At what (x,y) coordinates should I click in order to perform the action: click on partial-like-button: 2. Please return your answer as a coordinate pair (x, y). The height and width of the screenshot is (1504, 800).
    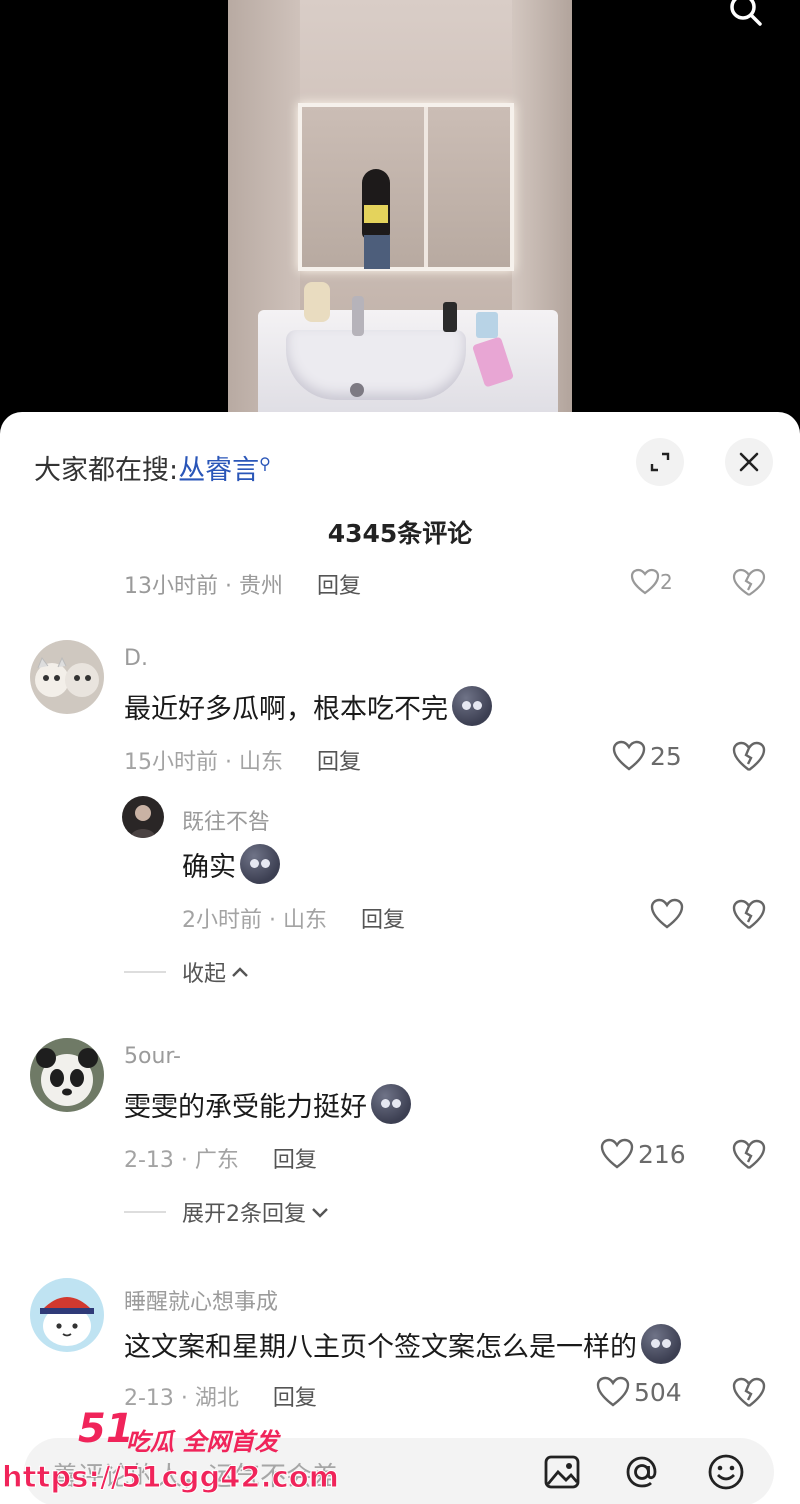
    Looking at the image, I should click on (665, 582).